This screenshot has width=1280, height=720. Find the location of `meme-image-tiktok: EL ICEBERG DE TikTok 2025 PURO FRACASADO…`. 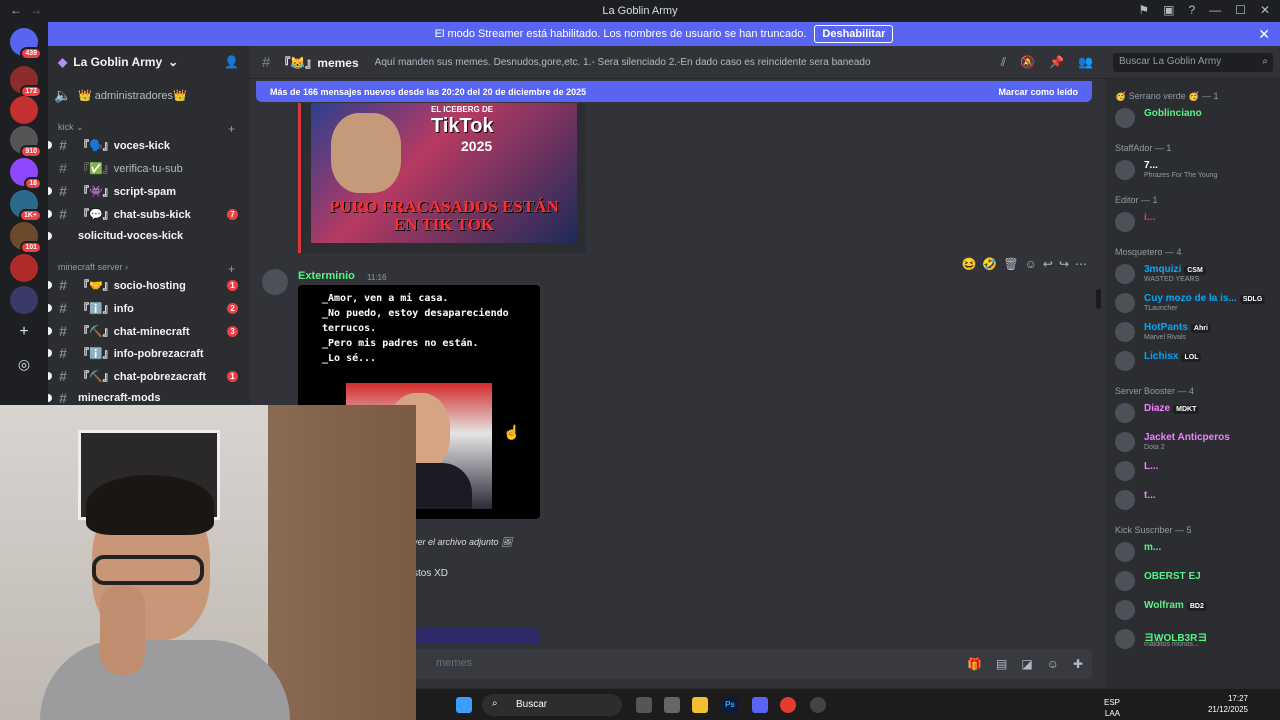

meme-image-tiktok: EL ICEBERG DE TikTok 2025 PURO FRACASADO… is located at coordinates (442, 178).